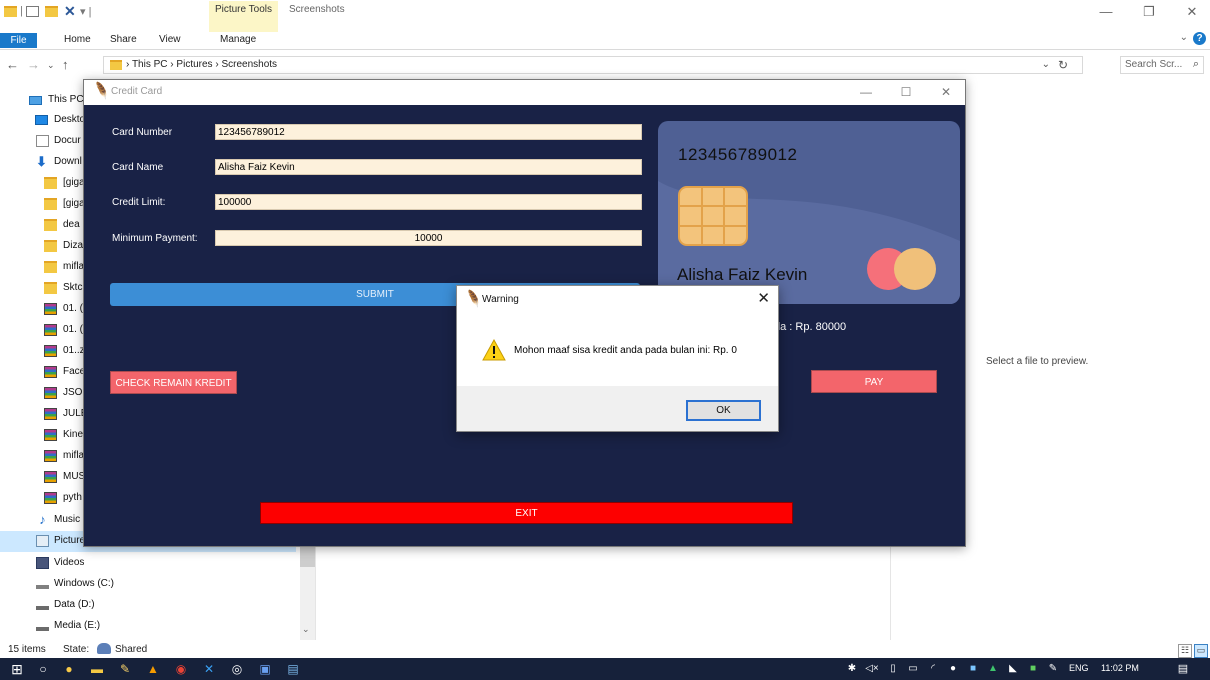  What do you see at coordinates (17, 669) in the screenshot?
I see `windows-start-icon: ⊞` at bounding box center [17, 669].